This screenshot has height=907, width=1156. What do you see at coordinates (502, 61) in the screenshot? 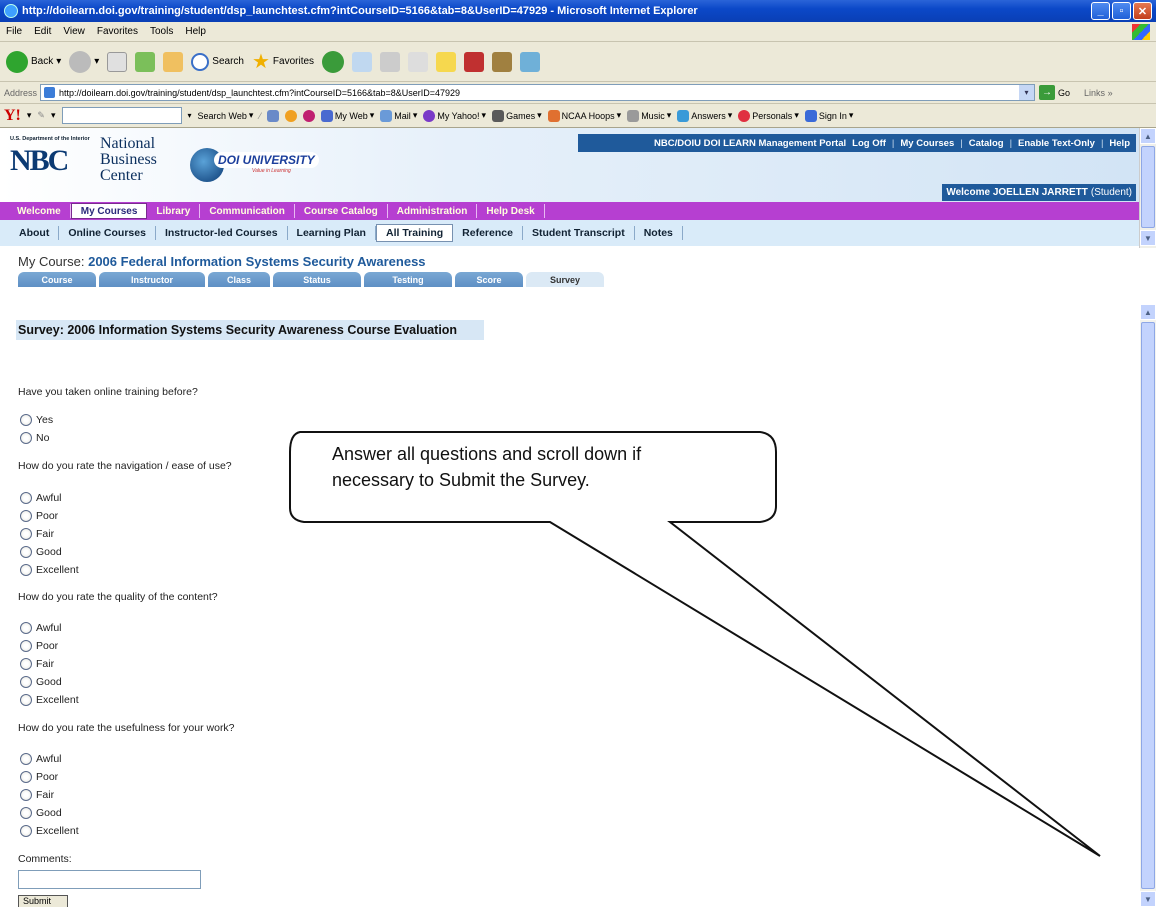
I see `messenger-icon` at bounding box center [502, 61].